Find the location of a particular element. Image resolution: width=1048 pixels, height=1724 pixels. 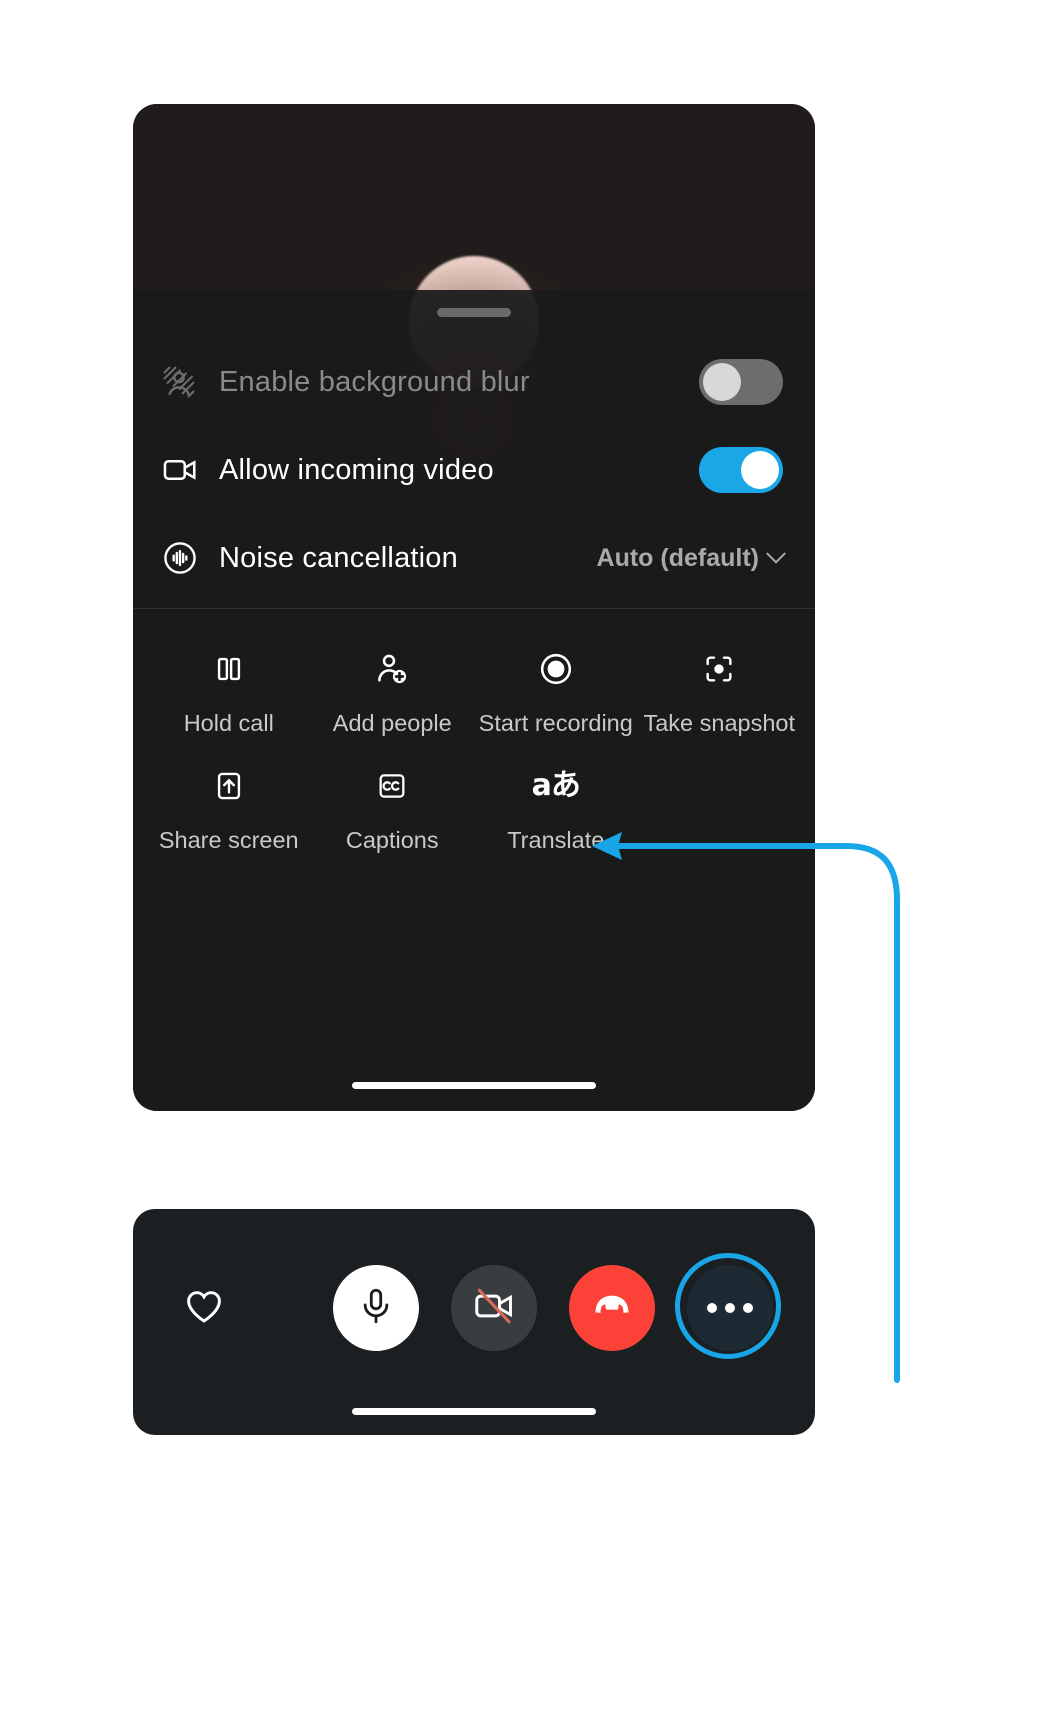

video-backdrop is located at coordinates (474, 245).